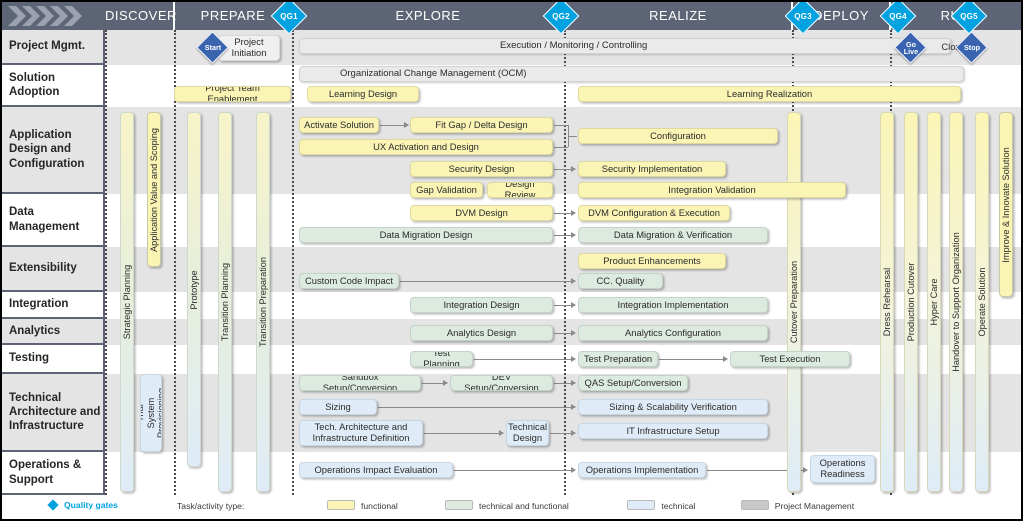 The height and width of the screenshot is (521, 1023). What do you see at coordinates (34, 84) in the screenshot?
I see `row-label-text: Solution Adoption` at bounding box center [34, 84].